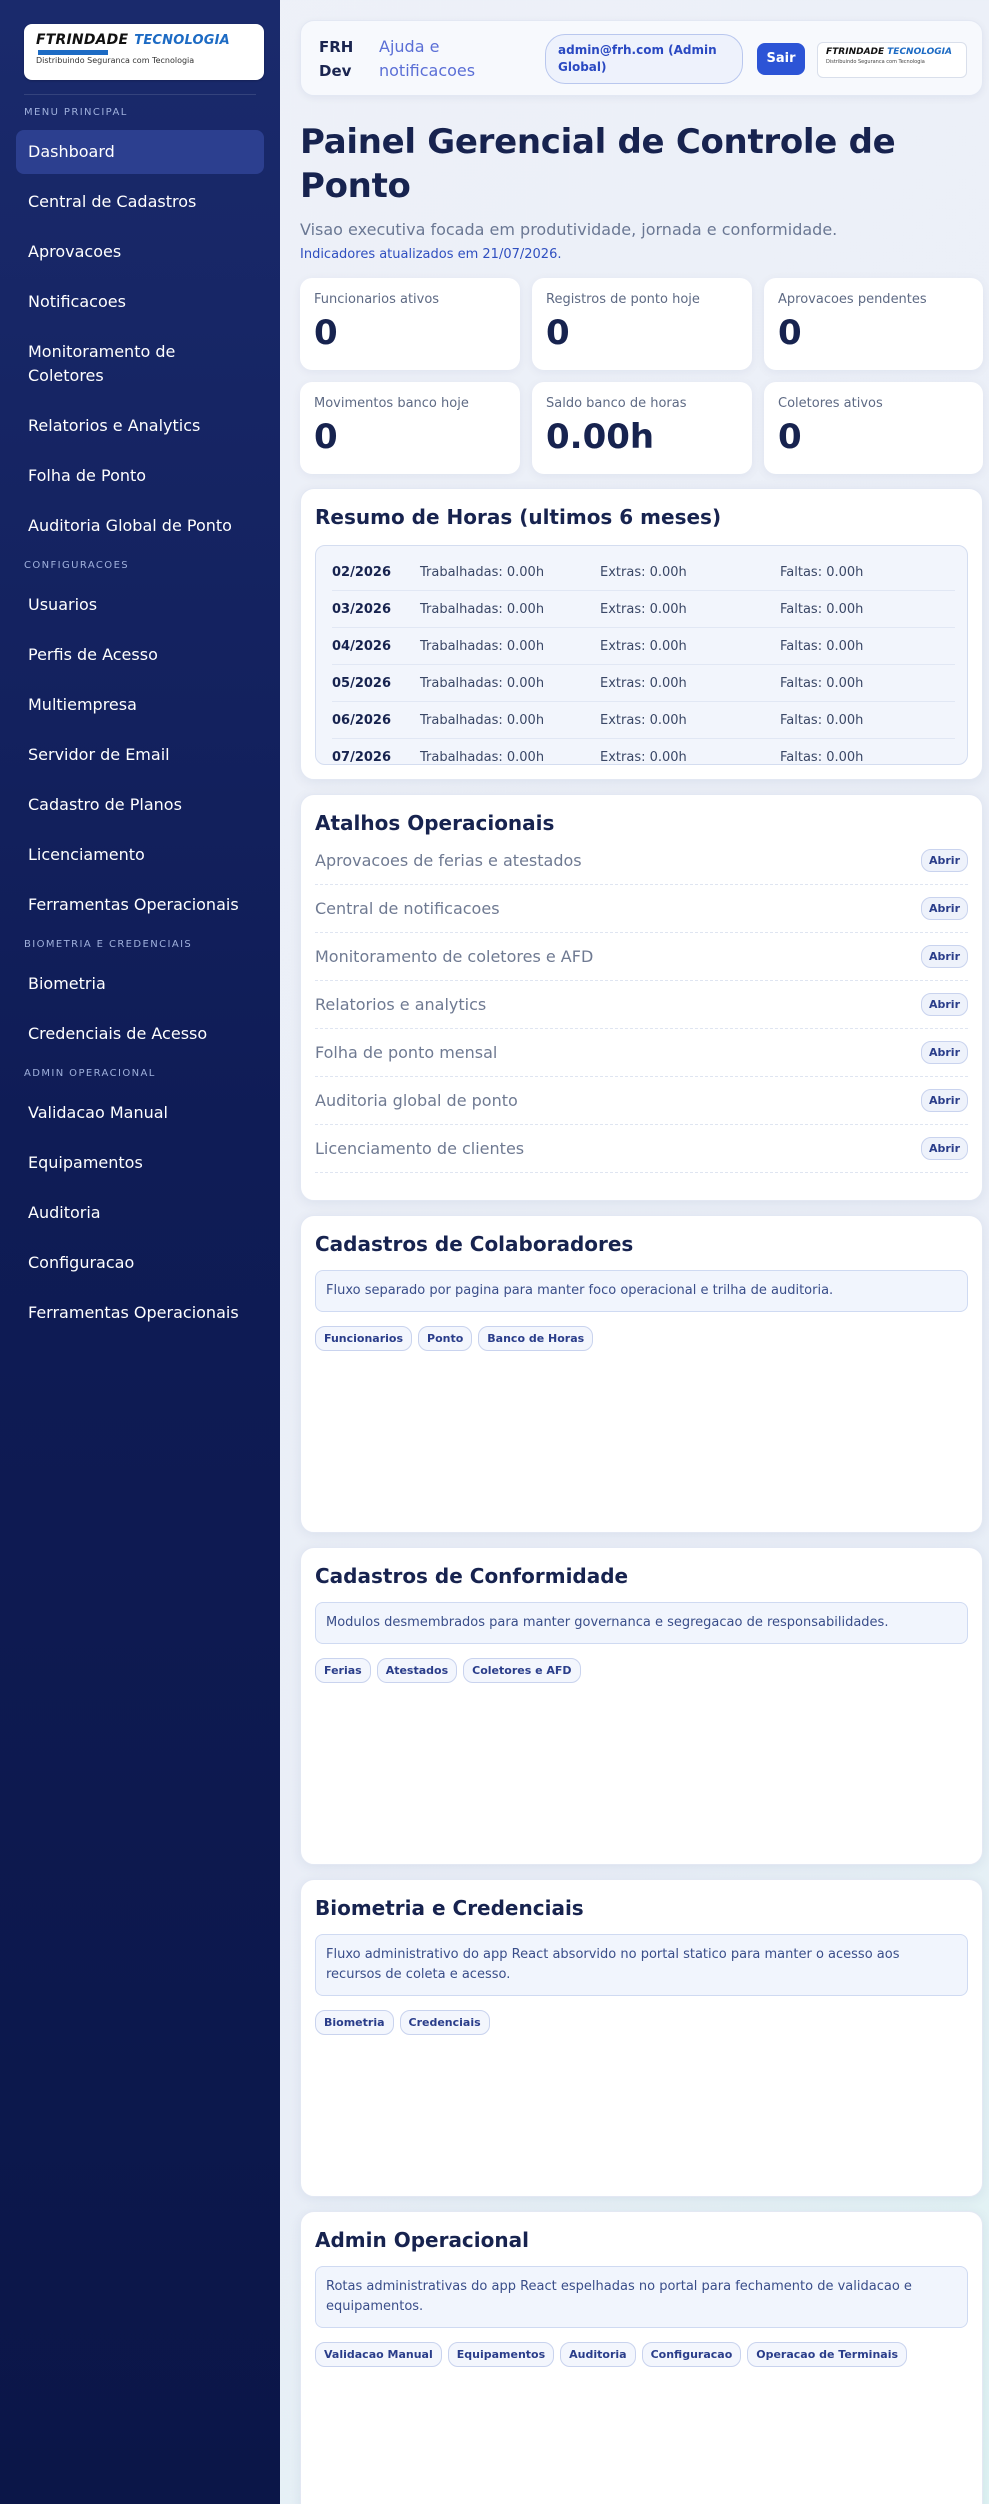 The width and height of the screenshot is (989, 2504). What do you see at coordinates (140, 605) in the screenshot?
I see `sidebar-item-usuarios: Usuarios` at bounding box center [140, 605].